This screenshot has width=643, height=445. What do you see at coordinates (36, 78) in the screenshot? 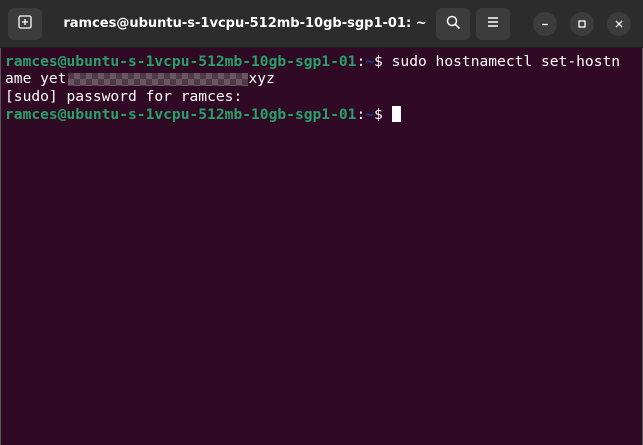
I see `command-text-continued: ame yet` at bounding box center [36, 78].